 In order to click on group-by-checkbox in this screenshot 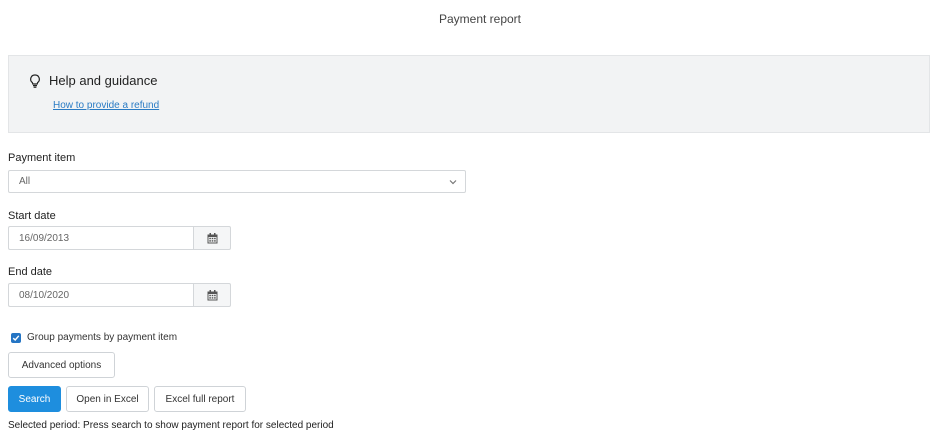, I will do `click(16, 337)`.